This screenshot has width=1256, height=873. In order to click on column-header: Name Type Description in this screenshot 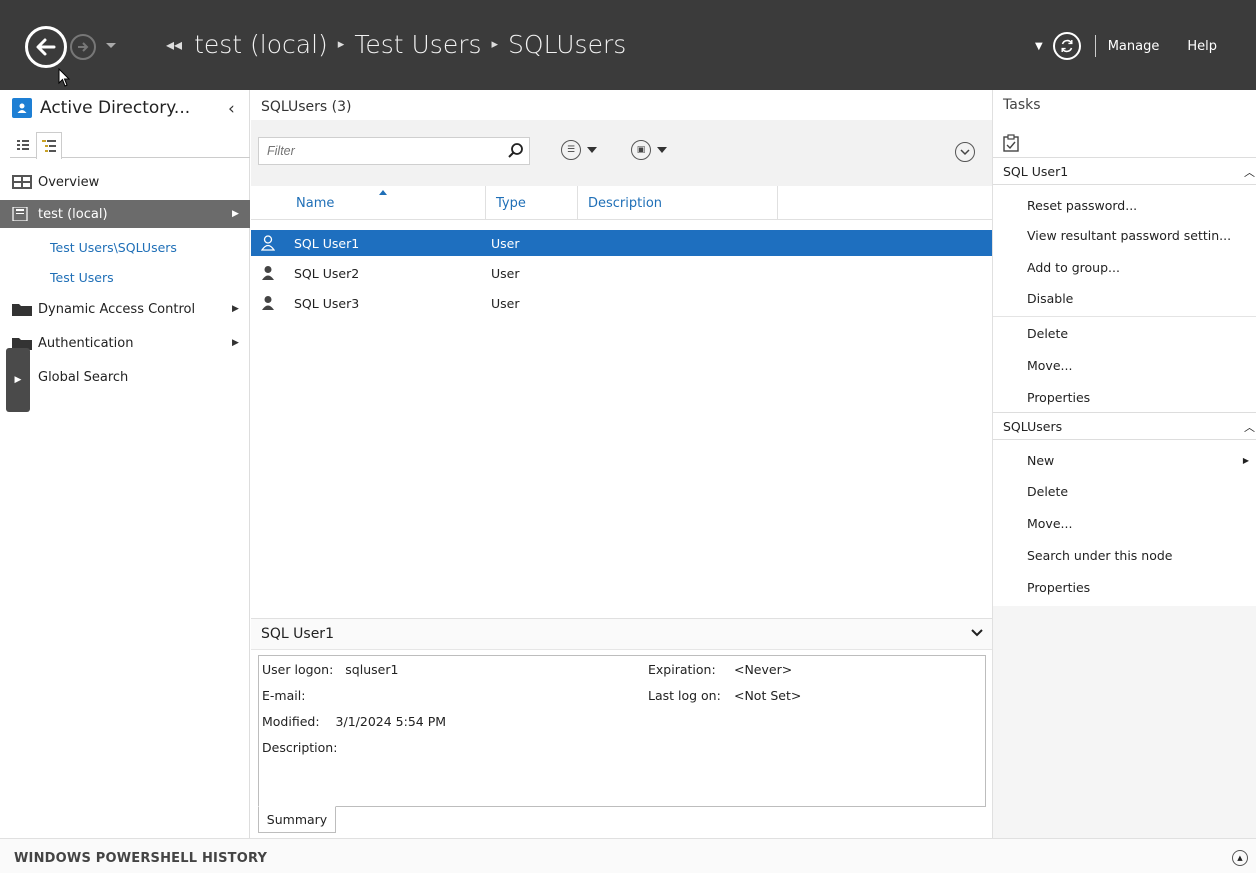, I will do `click(621, 203)`.